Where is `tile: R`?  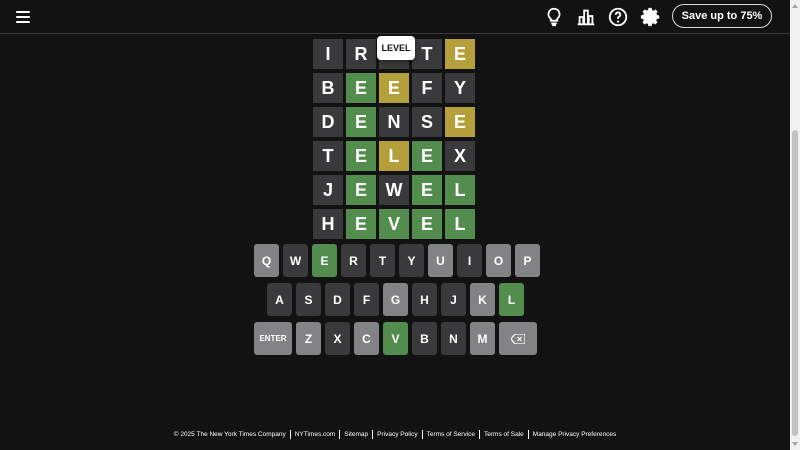 tile: R is located at coordinates (361, 54).